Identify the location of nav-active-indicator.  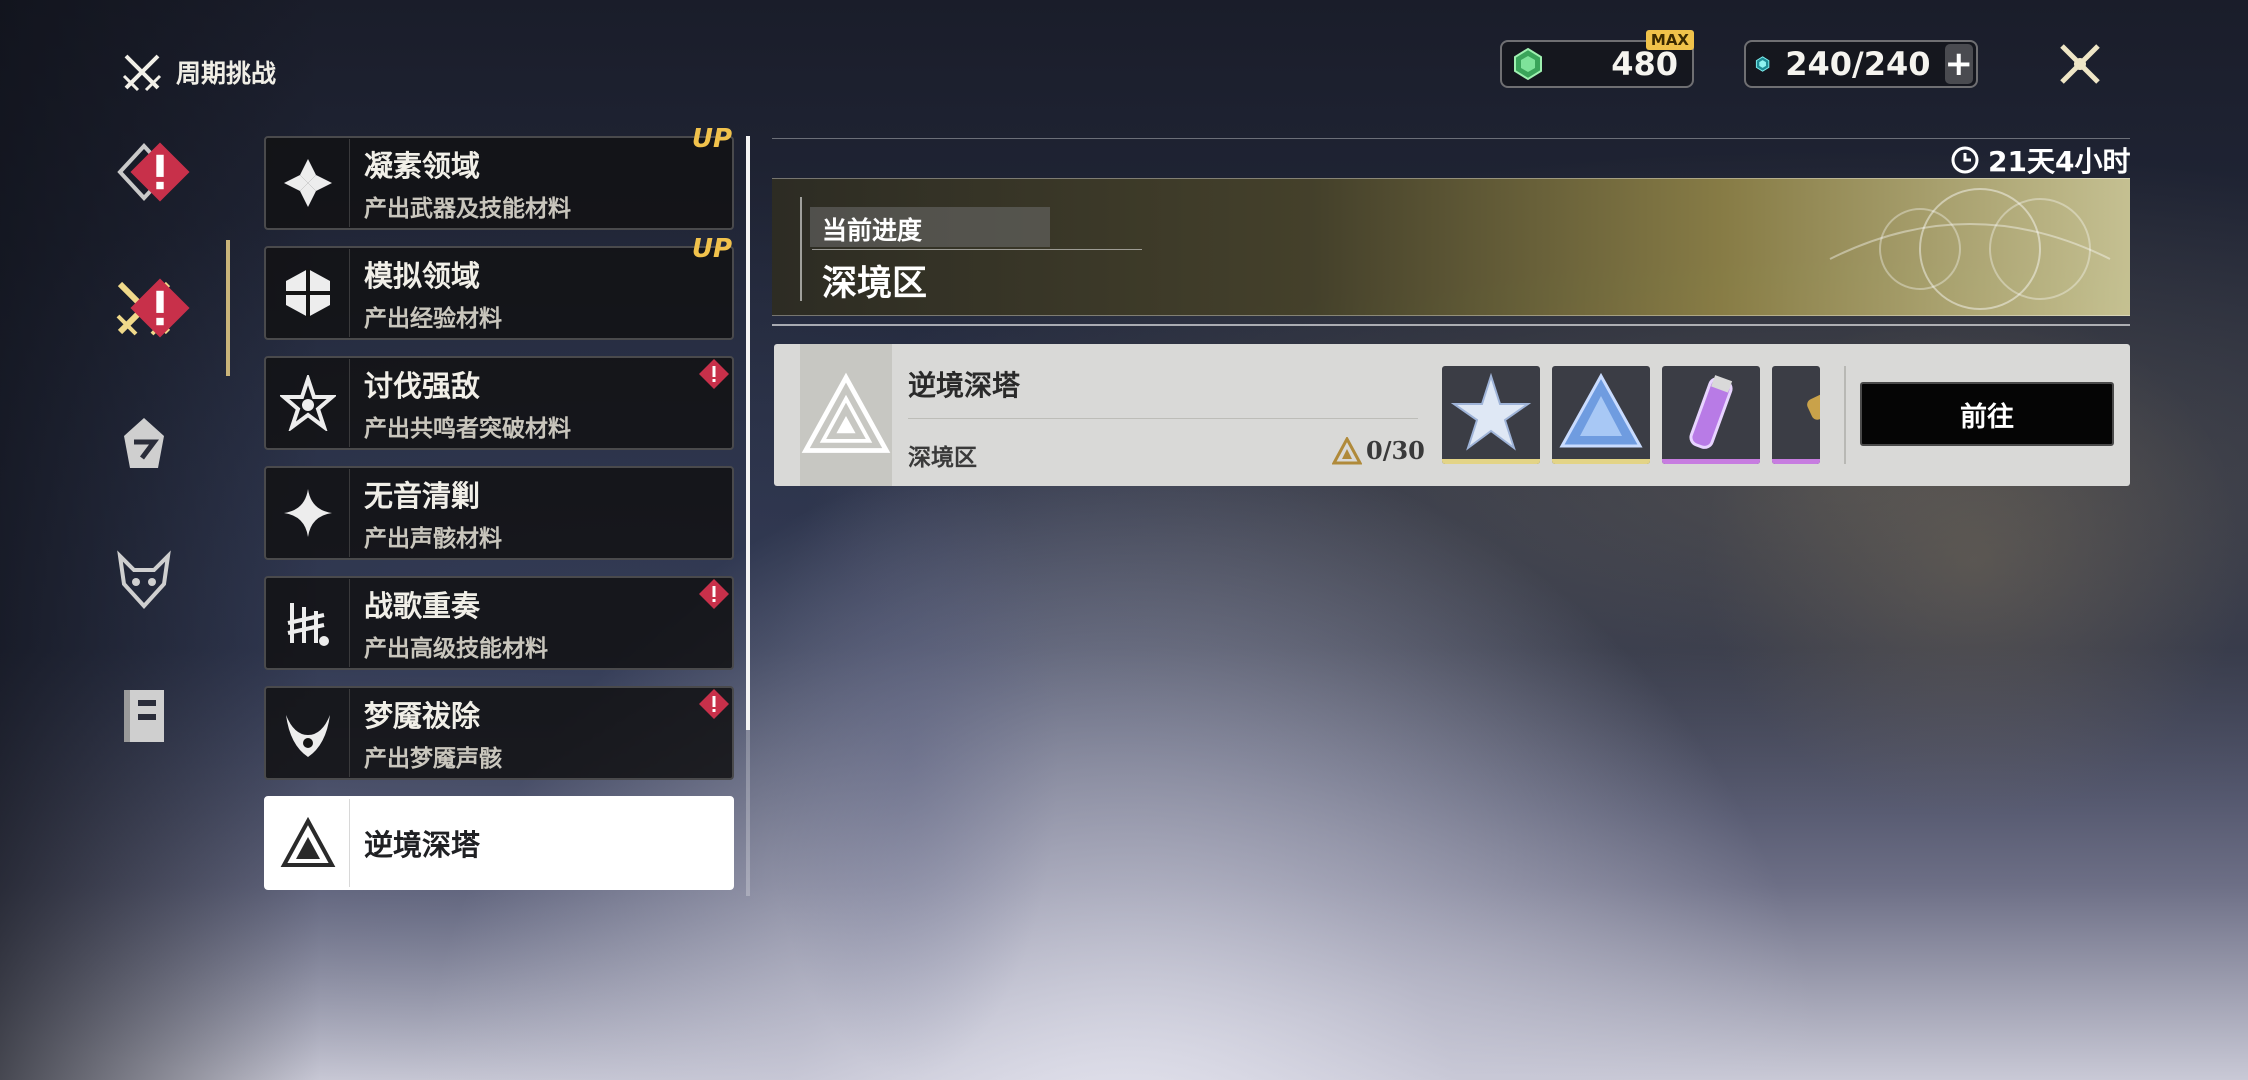
(228, 308).